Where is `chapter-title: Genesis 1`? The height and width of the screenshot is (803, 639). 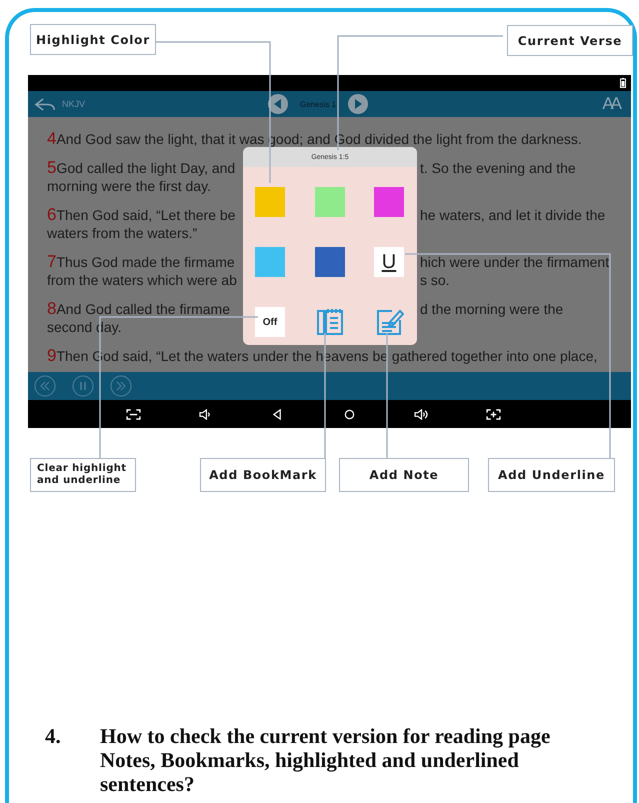 chapter-title: Genesis 1 is located at coordinates (318, 104).